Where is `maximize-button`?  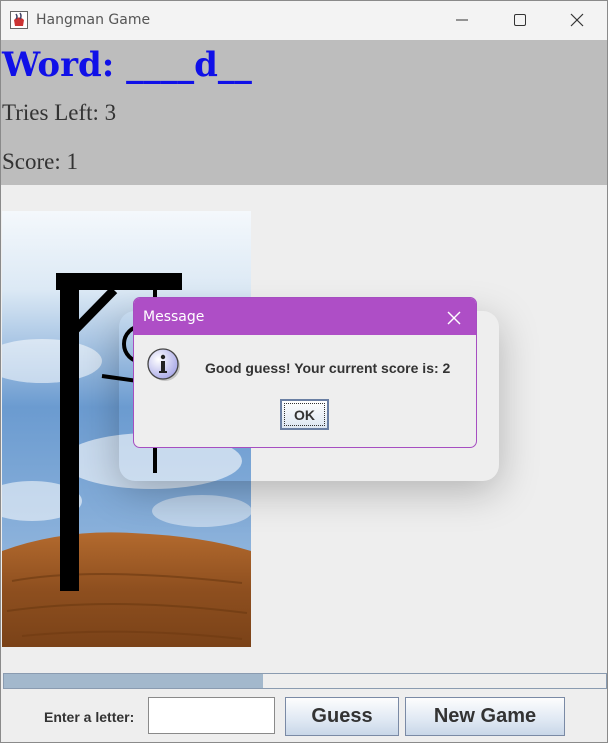
maximize-button is located at coordinates (521, 20).